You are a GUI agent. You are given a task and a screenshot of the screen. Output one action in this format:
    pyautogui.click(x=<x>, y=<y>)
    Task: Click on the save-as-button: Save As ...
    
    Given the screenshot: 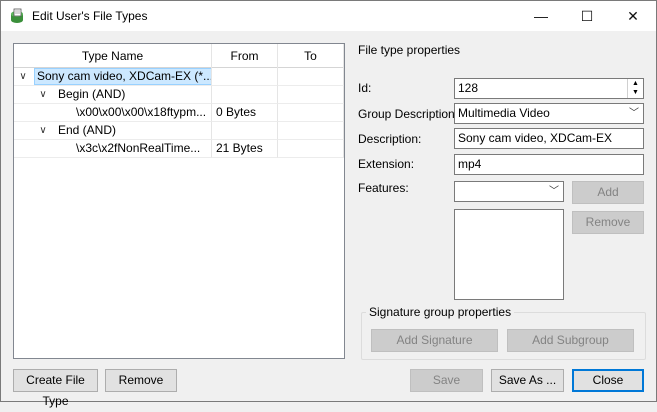 What is the action you would take?
    pyautogui.click(x=527, y=380)
    